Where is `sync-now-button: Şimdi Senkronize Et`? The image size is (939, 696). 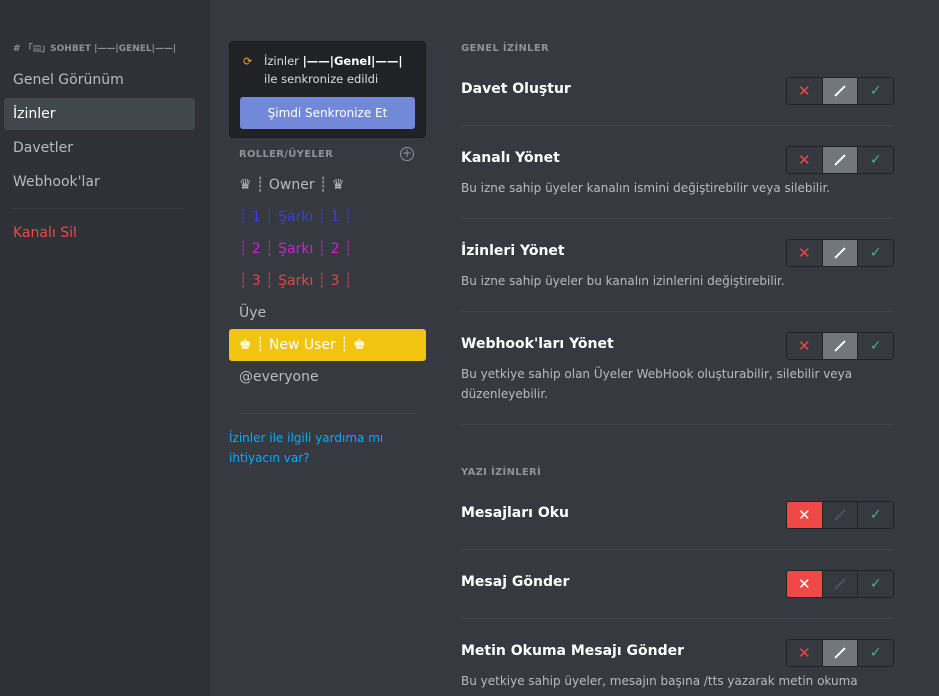
sync-now-button: Şimdi Senkronize Et is located at coordinates (327, 113).